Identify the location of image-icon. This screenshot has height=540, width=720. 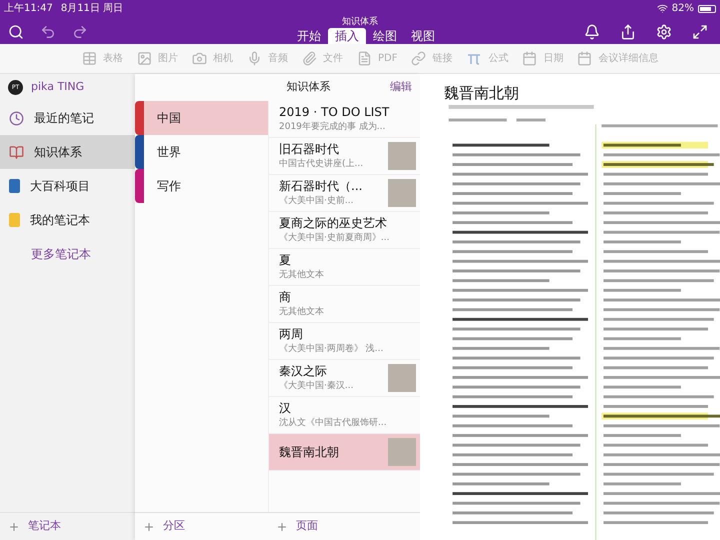
(144, 58).